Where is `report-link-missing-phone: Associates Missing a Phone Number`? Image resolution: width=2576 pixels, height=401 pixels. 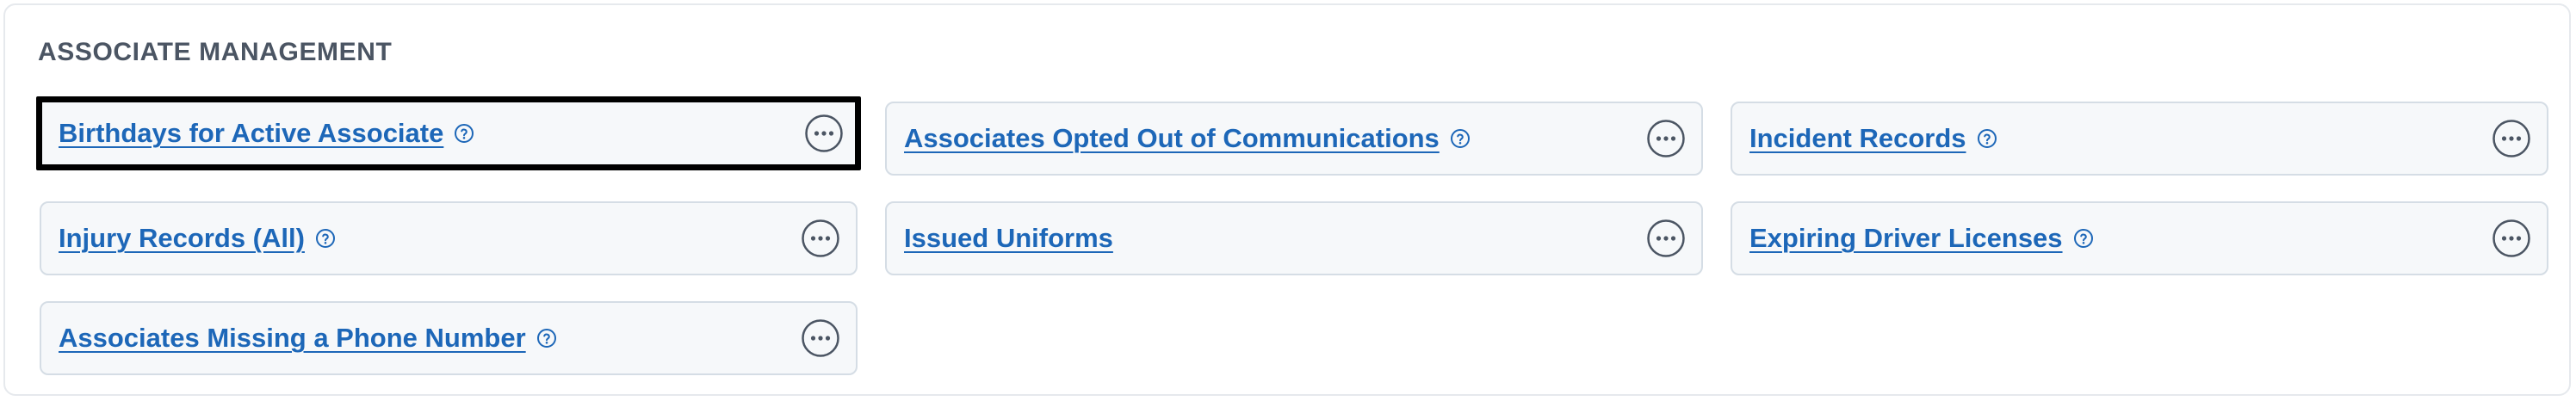 report-link-missing-phone: Associates Missing a Phone Number is located at coordinates (293, 338).